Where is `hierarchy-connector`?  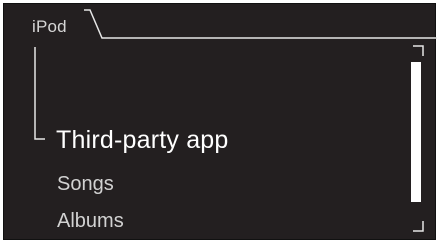 hierarchy-connector is located at coordinates (39, 93).